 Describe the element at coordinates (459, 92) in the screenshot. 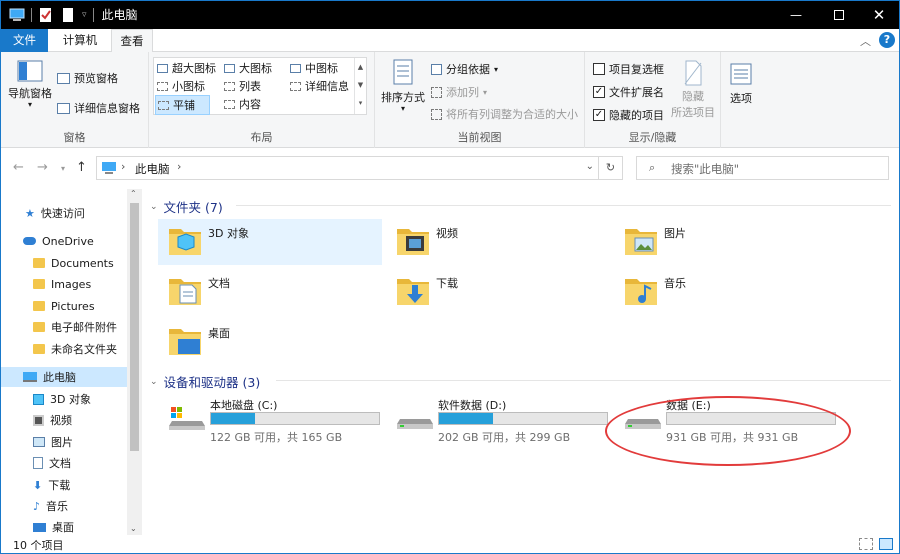

I see `add-columns-button: 添加列 ▾` at that location.